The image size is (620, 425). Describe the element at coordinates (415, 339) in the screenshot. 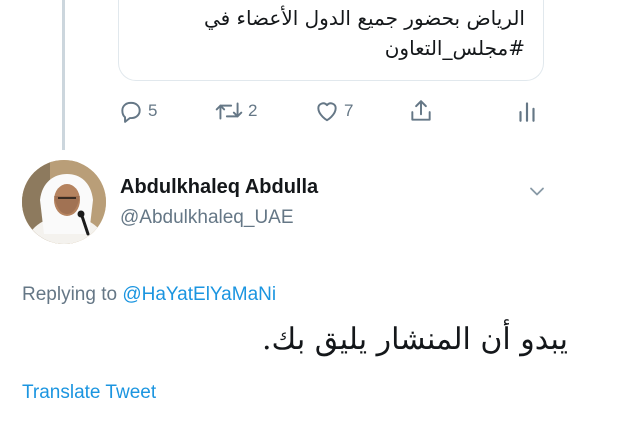

I see `tweet-body-text: يبدو أن المنشار يليق بك.` at that location.